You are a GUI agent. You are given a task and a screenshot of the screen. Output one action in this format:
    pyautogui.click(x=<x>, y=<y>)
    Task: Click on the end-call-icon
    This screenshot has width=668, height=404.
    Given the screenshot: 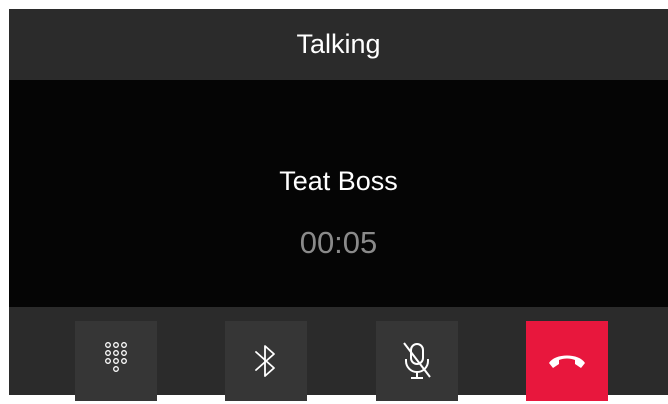 What is the action you would take?
    pyautogui.click(x=567, y=361)
    